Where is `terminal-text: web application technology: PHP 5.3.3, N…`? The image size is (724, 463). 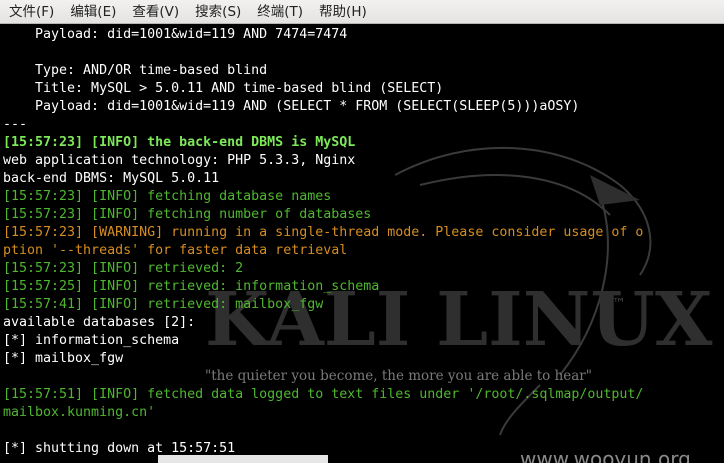 terminal-text: web application technology: PHP 5.3.3, N… is located at coordinates (179, 160).